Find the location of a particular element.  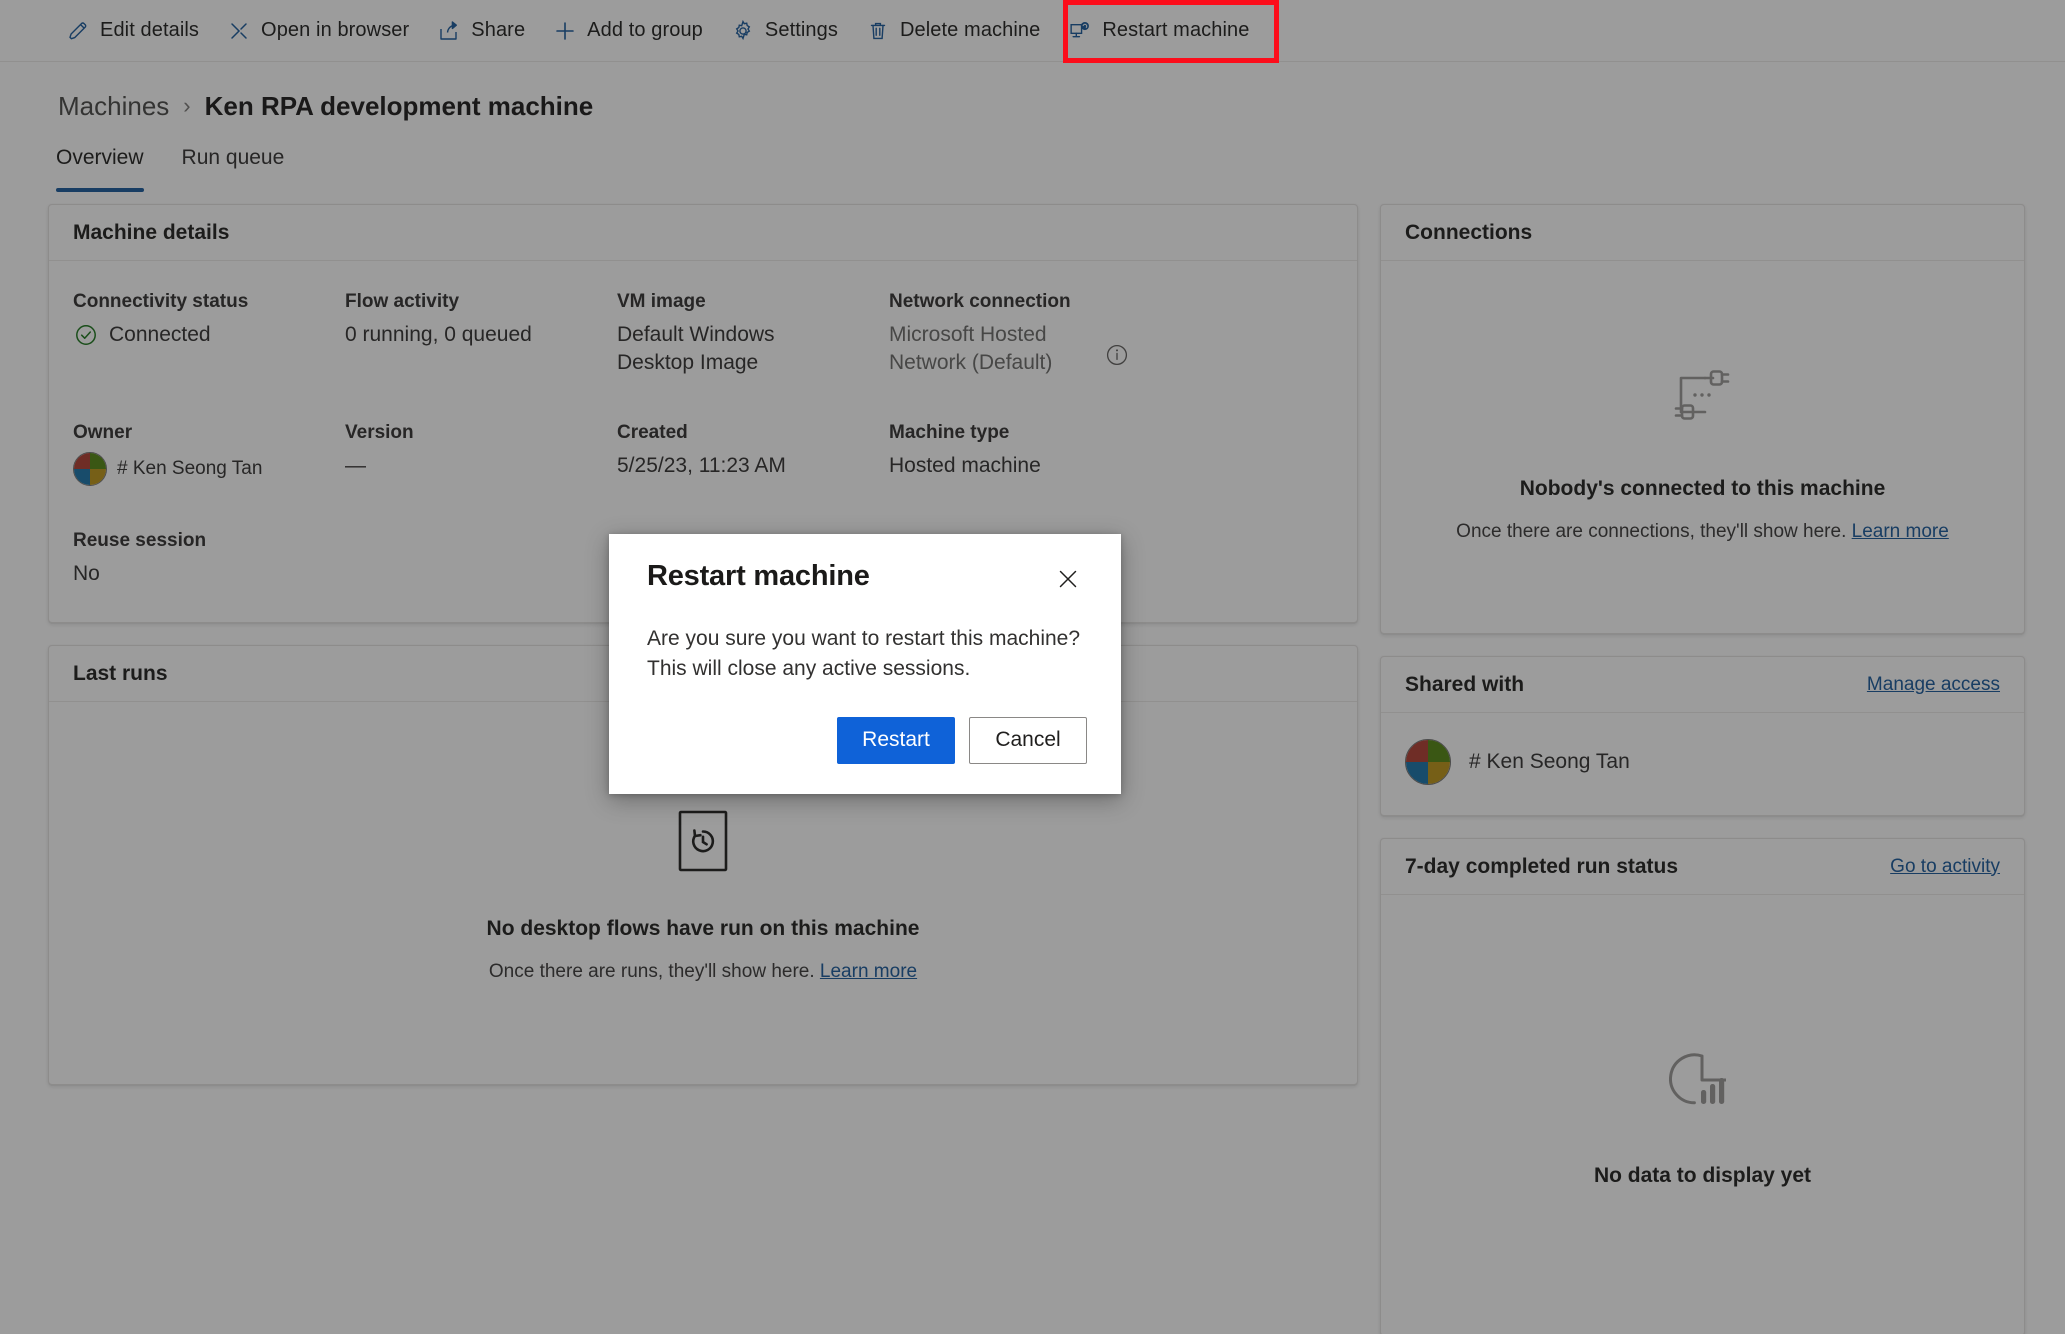

dialog-header: Restart machine is located at coordinates (867, 579).